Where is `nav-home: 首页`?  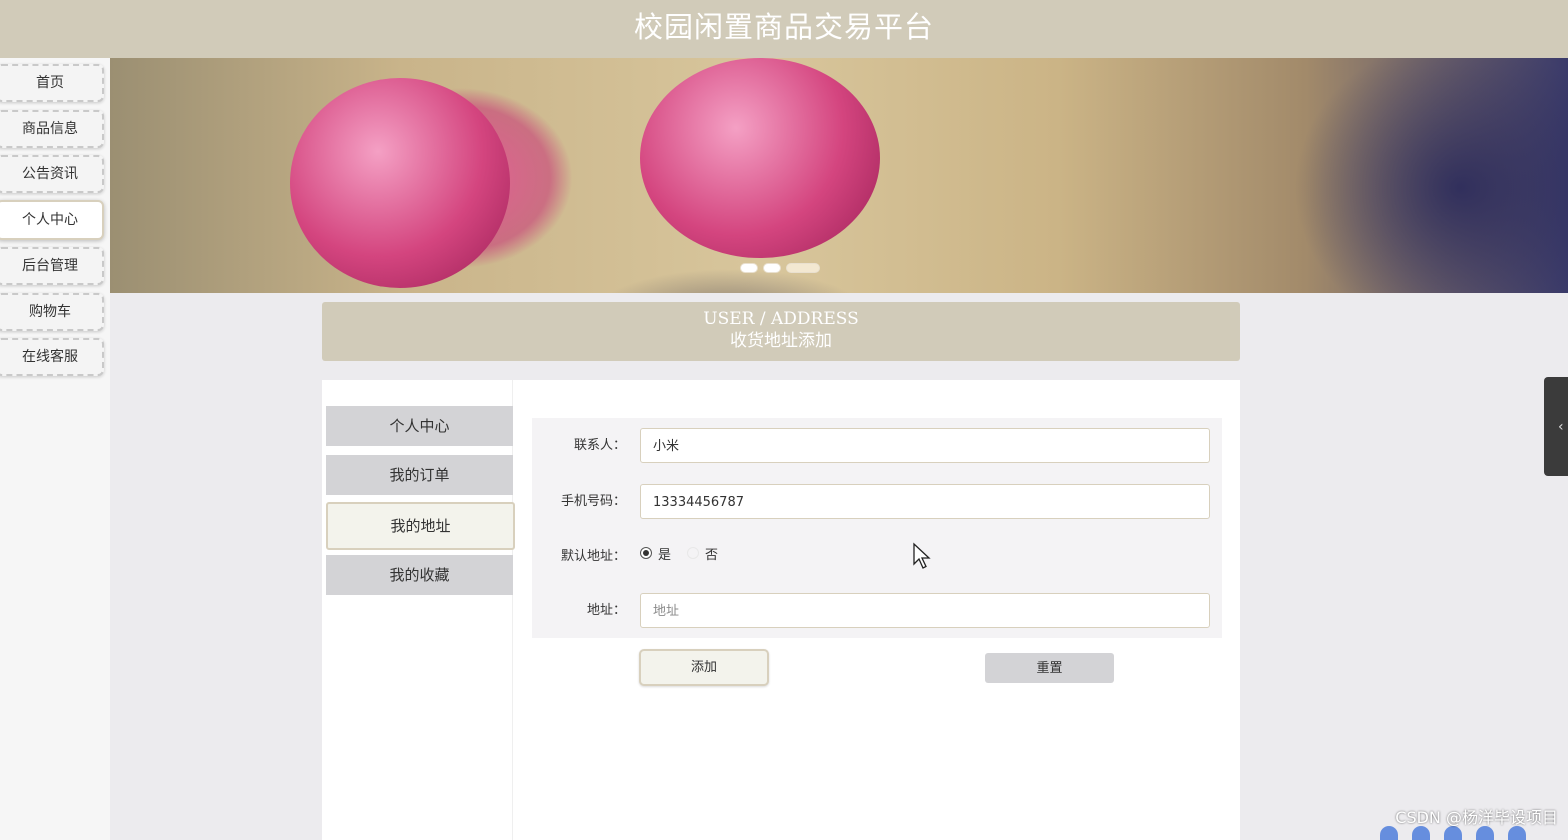 nav-home: 首页 is located at coordinates (52, 83).